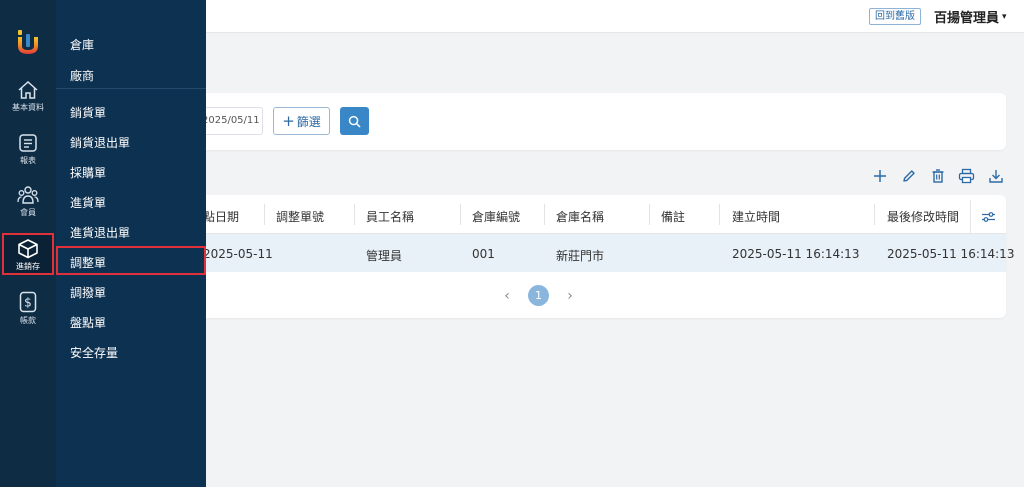 The width and height of the screenshot is (1024, 487). I want to click on submenu-item-purchase-return: 進貨退出單, so click(100, 232).